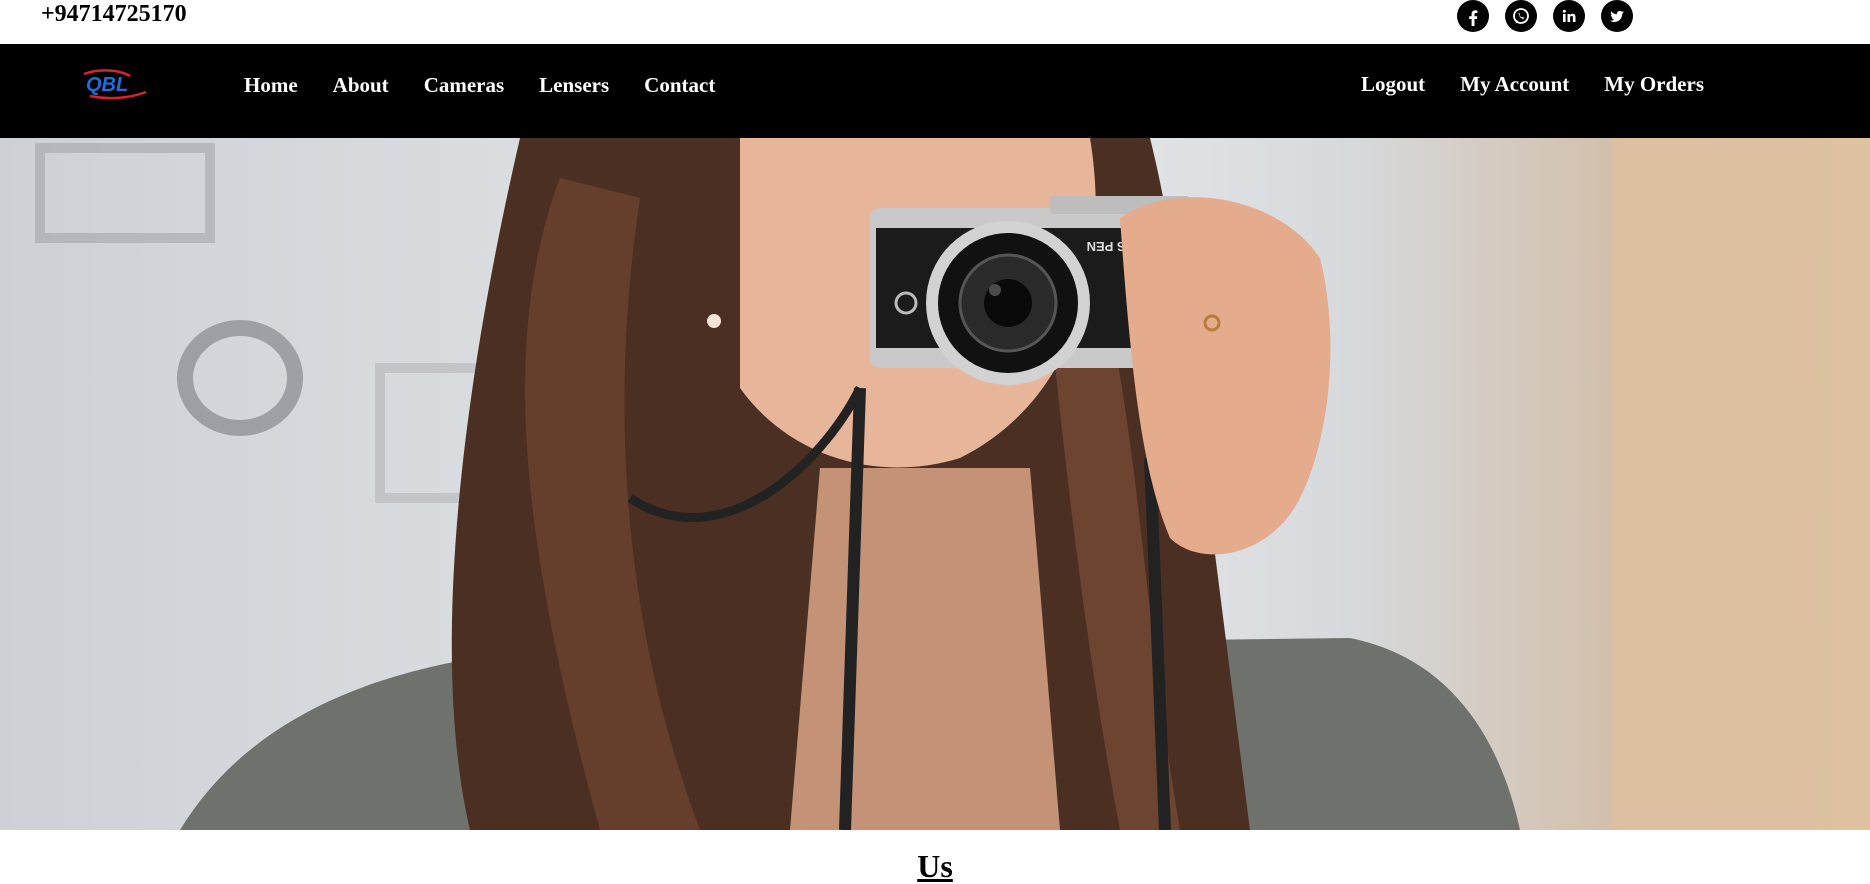  What do you see at coordinates (114, 14) in the screenshot?
I see `phone-number: +94714725170` at bounding box center [114, 14].